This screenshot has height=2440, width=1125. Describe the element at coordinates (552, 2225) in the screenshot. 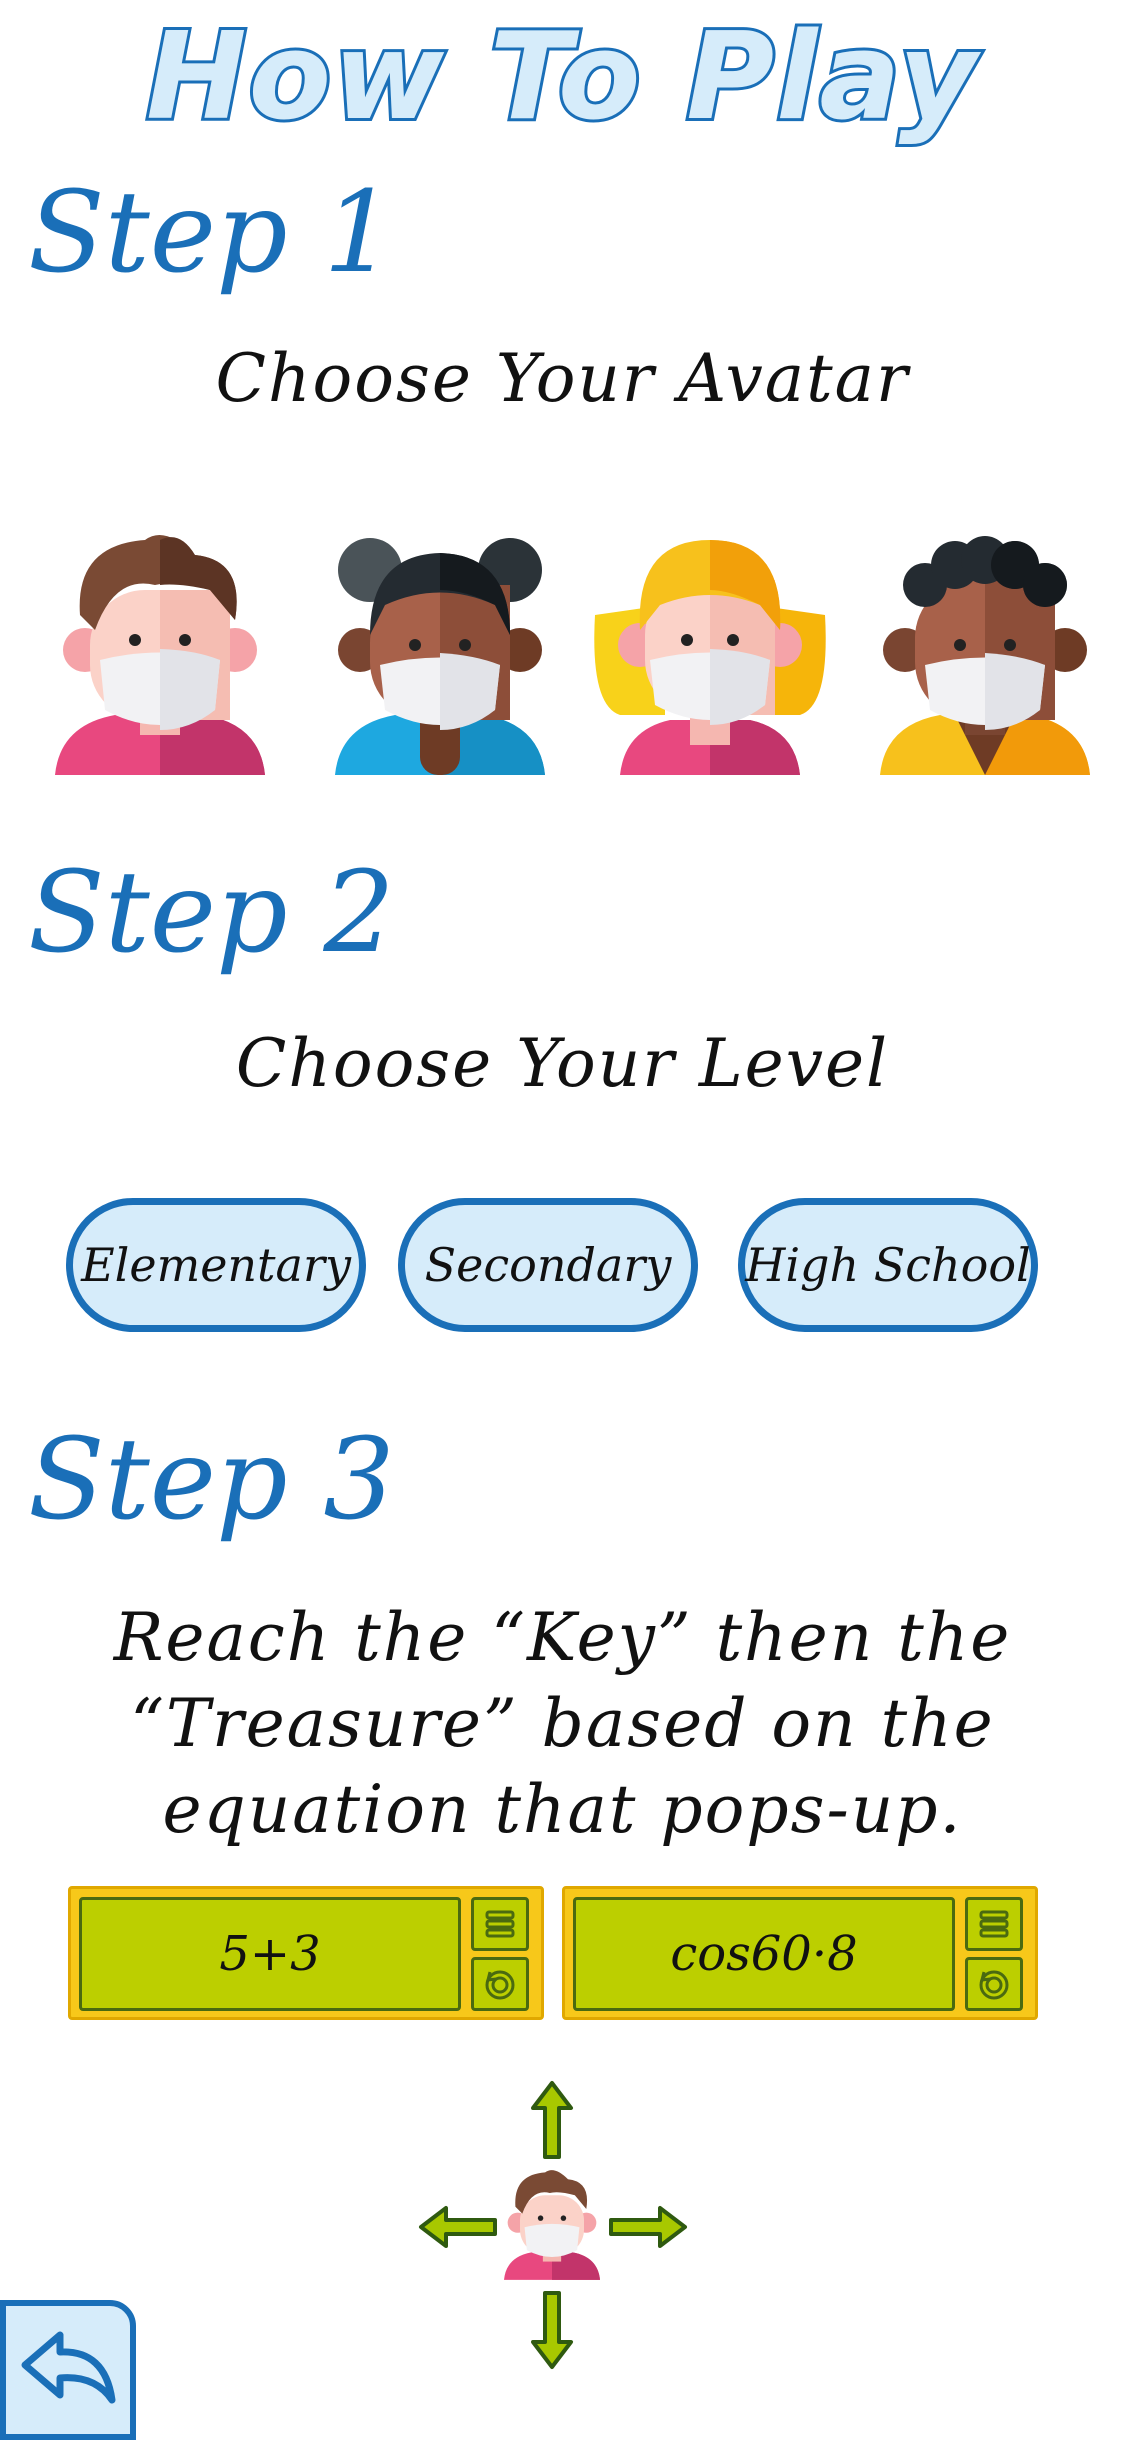

I see `player-avatar-icon` at that location.